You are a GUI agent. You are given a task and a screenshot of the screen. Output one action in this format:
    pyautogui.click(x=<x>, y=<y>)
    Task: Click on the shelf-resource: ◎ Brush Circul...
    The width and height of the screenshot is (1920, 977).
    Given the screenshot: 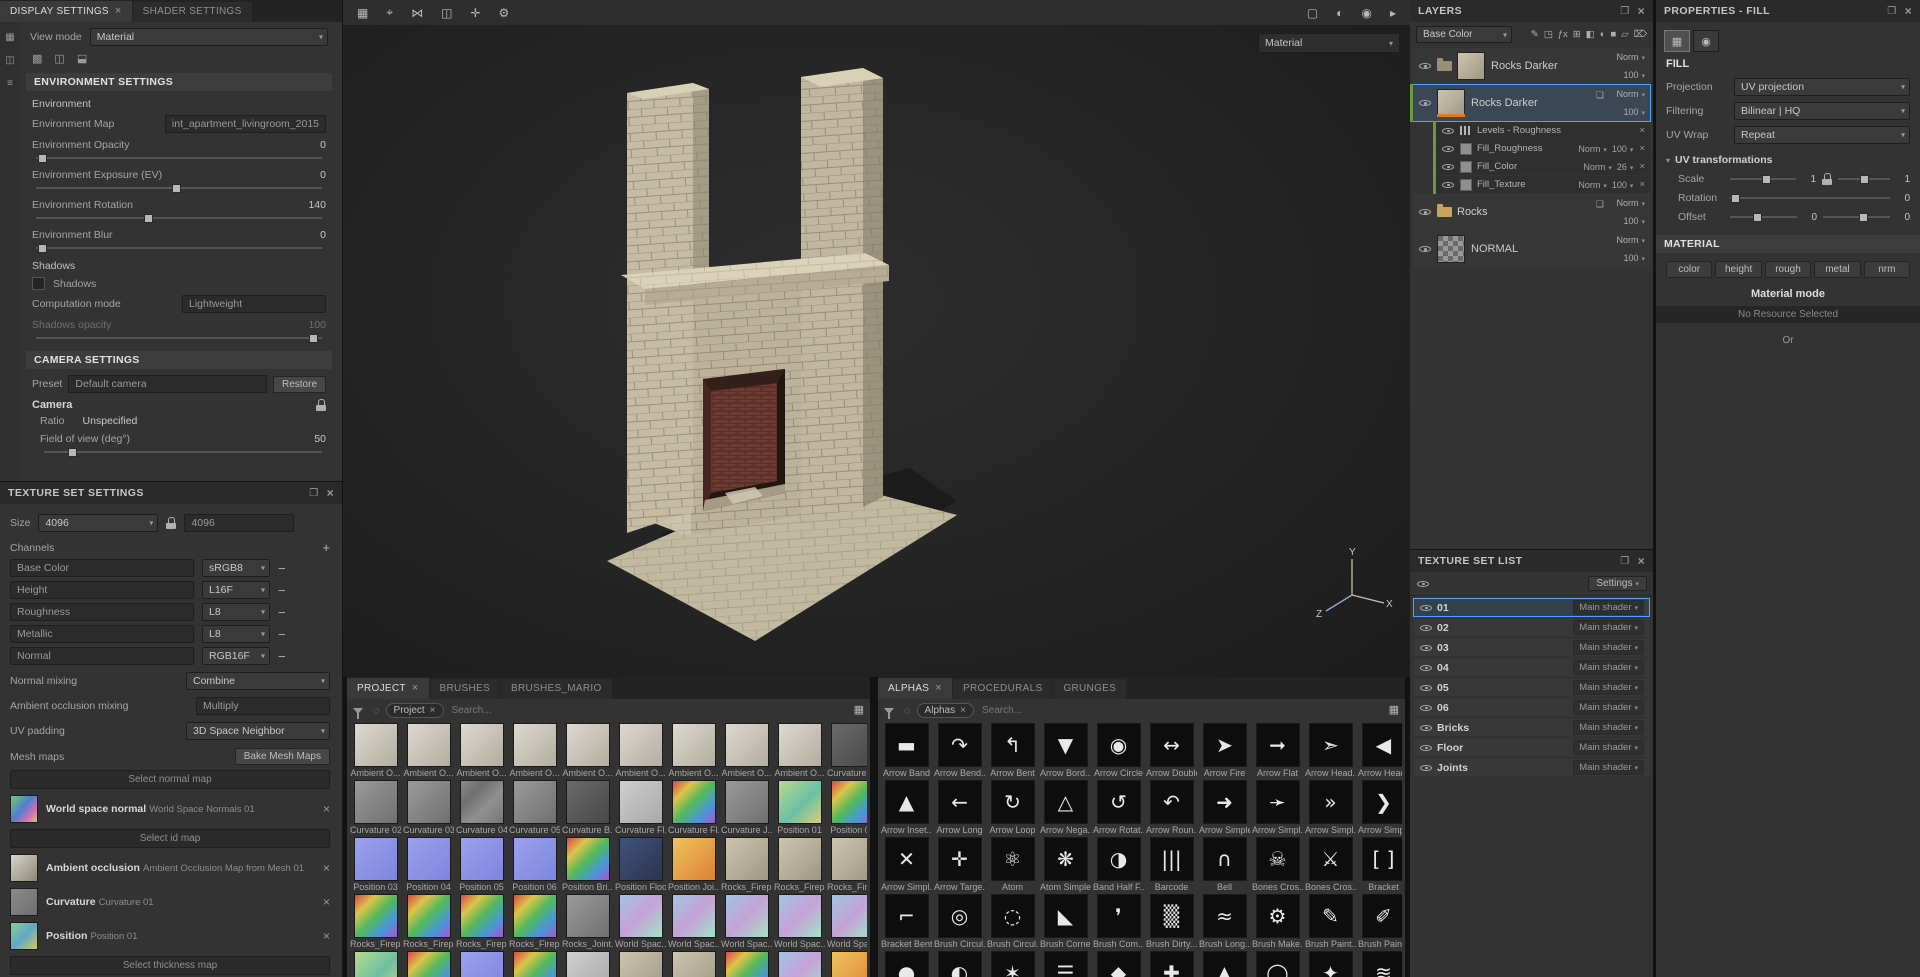 What is the action you would take?
    pyautogui.click(x=959, y=922)
    